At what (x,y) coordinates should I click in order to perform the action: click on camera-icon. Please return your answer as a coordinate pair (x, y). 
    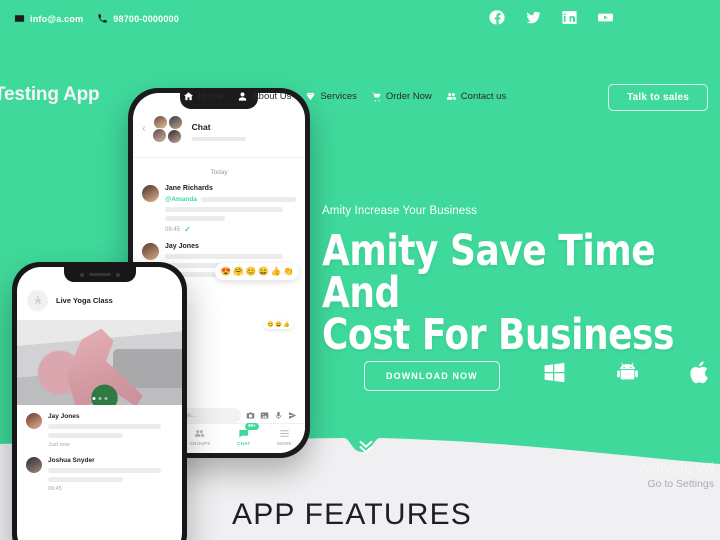
    Looking at the image, I should click on (250, 415).